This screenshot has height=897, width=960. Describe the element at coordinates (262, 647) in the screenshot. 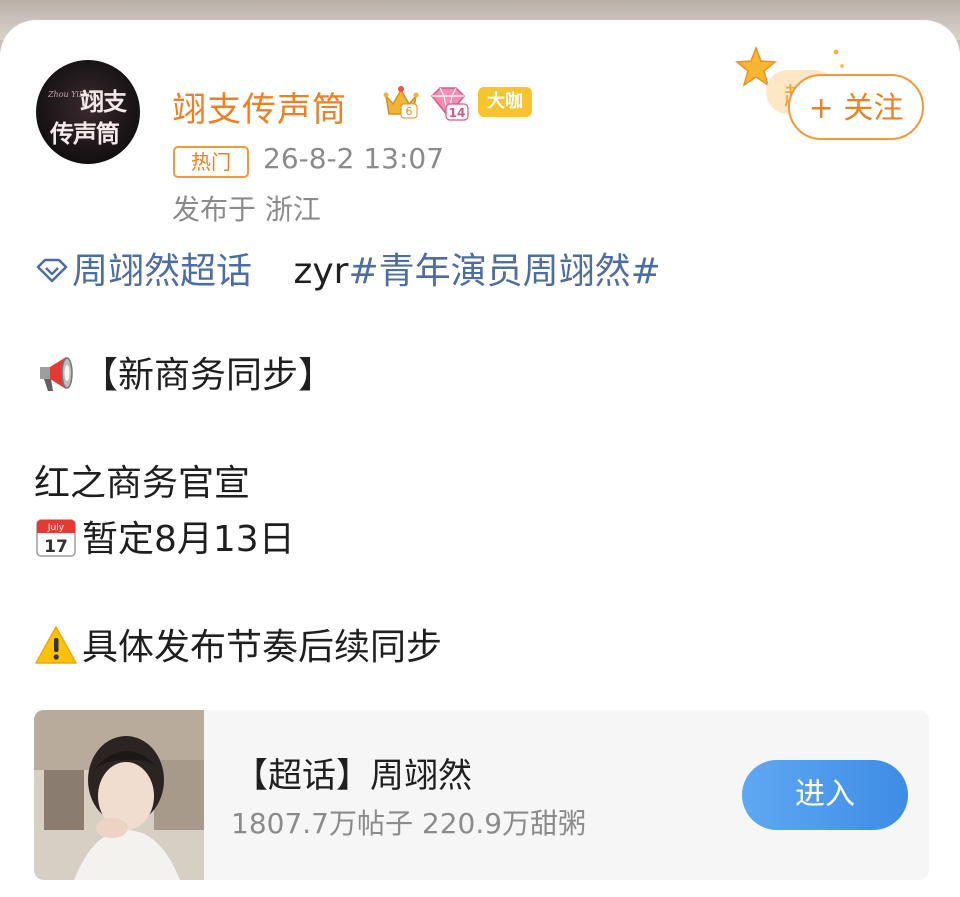

I see `post-line3: 具体发布节奏后续同步` at that location.